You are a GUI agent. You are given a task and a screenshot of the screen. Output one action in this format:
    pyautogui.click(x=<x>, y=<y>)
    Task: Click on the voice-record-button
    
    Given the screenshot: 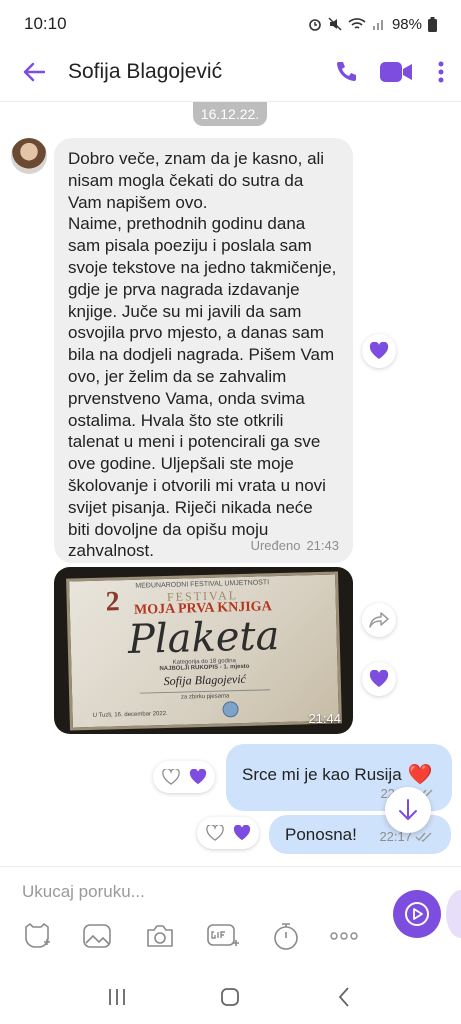 What is the action you would take?
    pyautogui.click(x=417, y=914)
    